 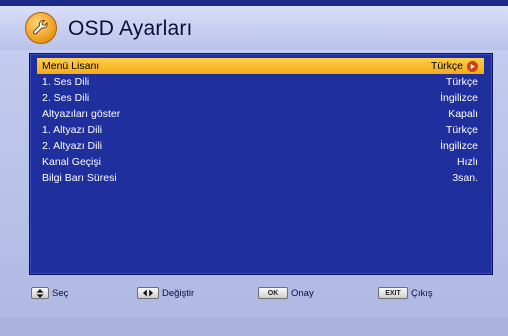 What do you see at coordinates (260, 114) in the screenshot?
I see `menu-item-show-subtitles: Altyazıları göster Kapalı` at bounding box center [260, 114].